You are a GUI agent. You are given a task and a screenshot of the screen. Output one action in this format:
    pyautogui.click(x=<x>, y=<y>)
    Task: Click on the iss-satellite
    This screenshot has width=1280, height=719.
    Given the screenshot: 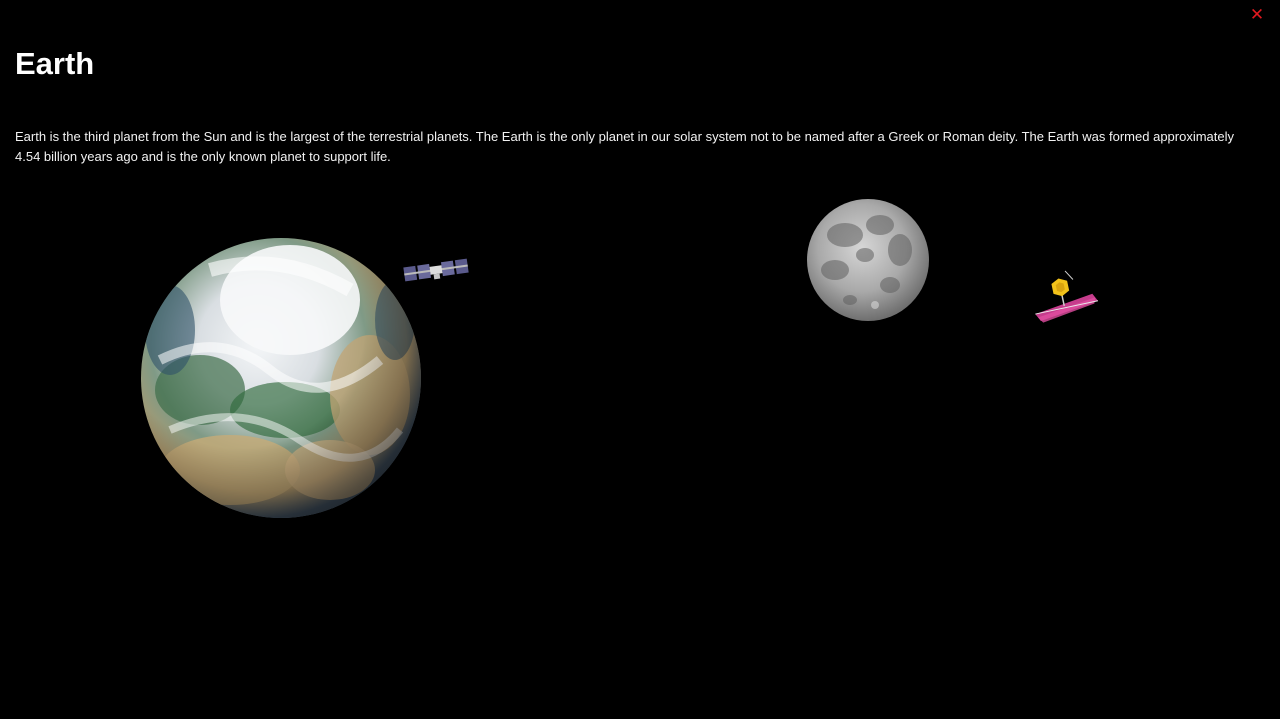 What is the action you would take?
    pyautogui.click(x=436, y=271)
    